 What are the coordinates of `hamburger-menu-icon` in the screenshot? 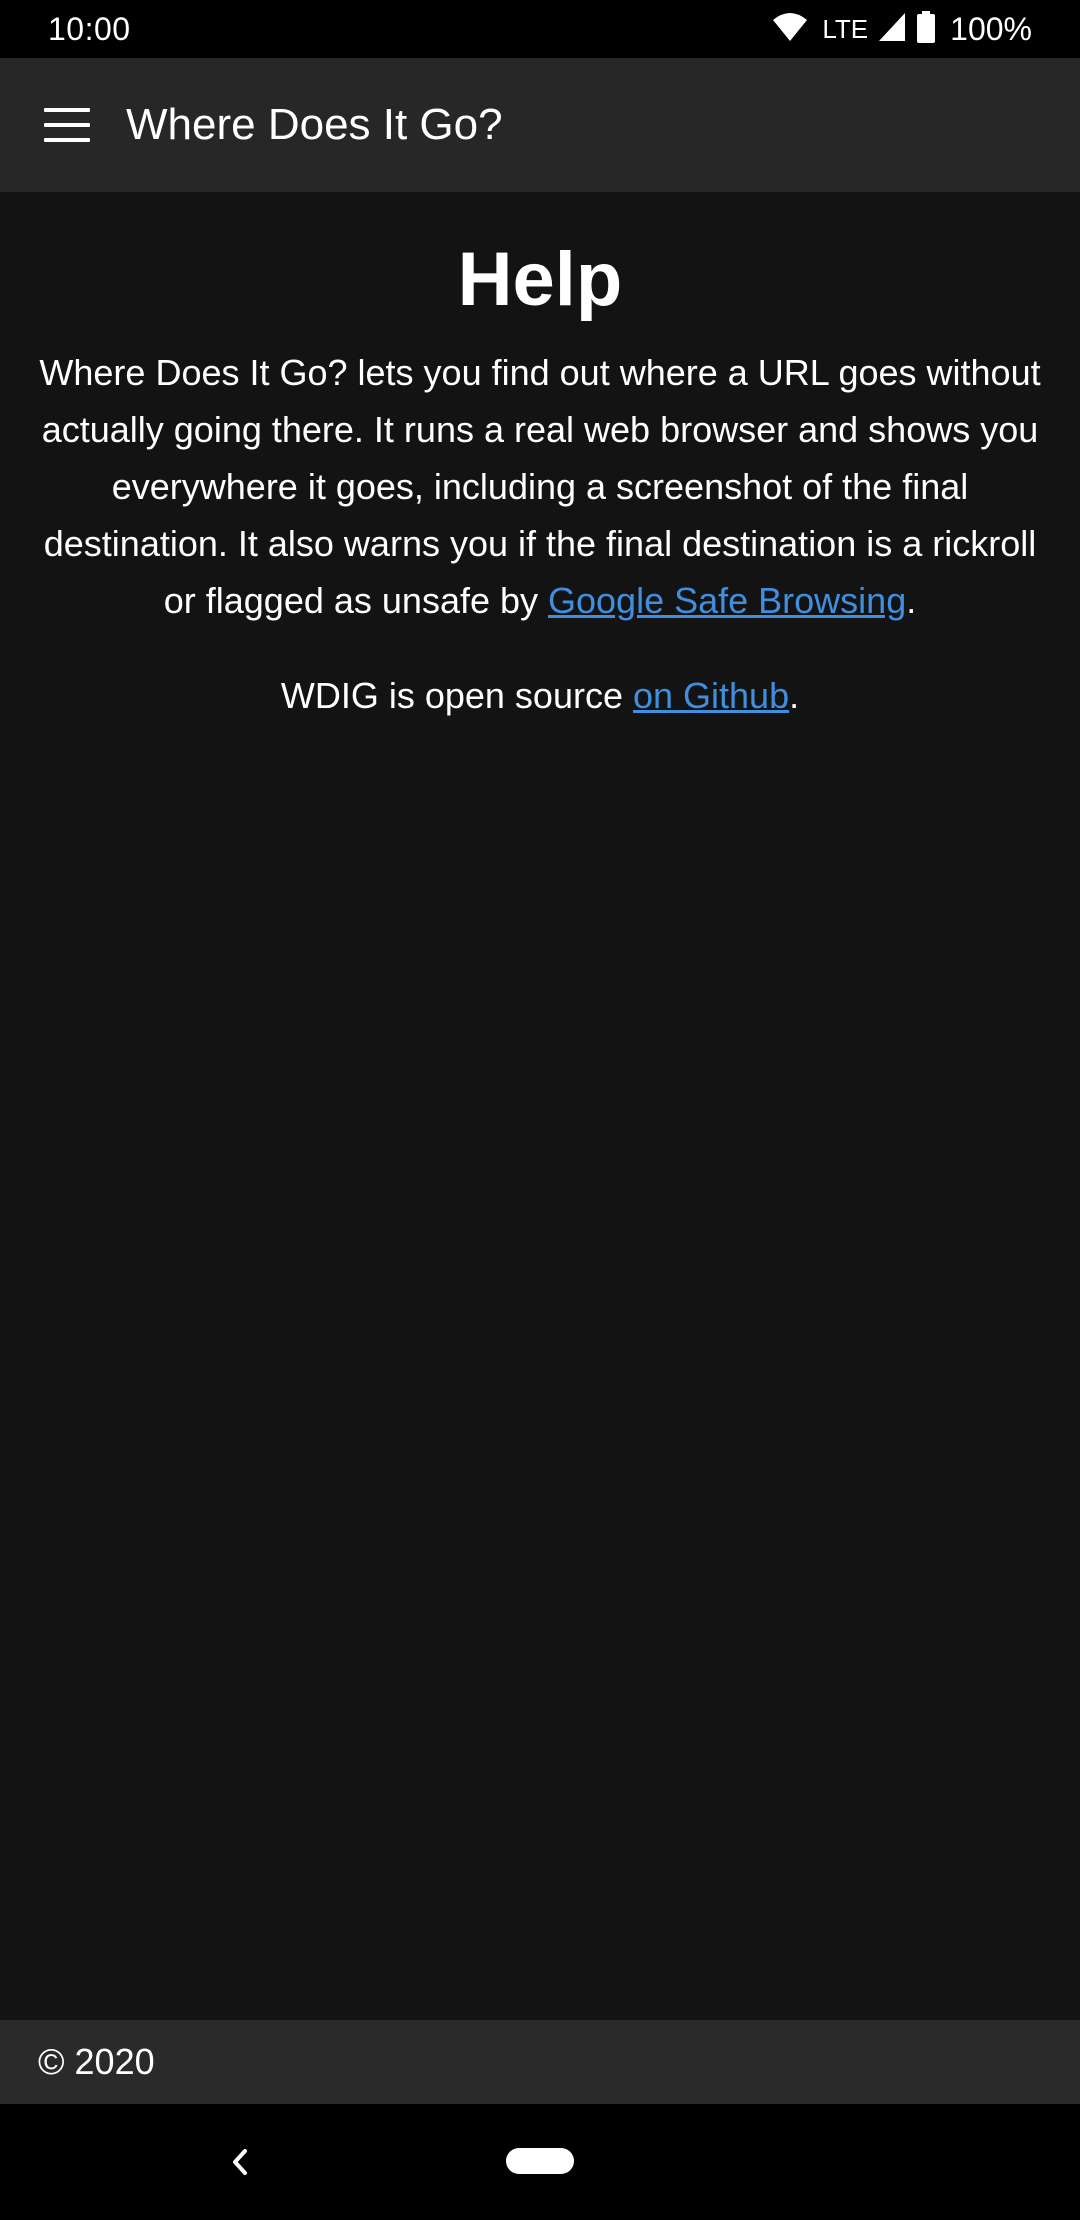 It's located at (67, 125).